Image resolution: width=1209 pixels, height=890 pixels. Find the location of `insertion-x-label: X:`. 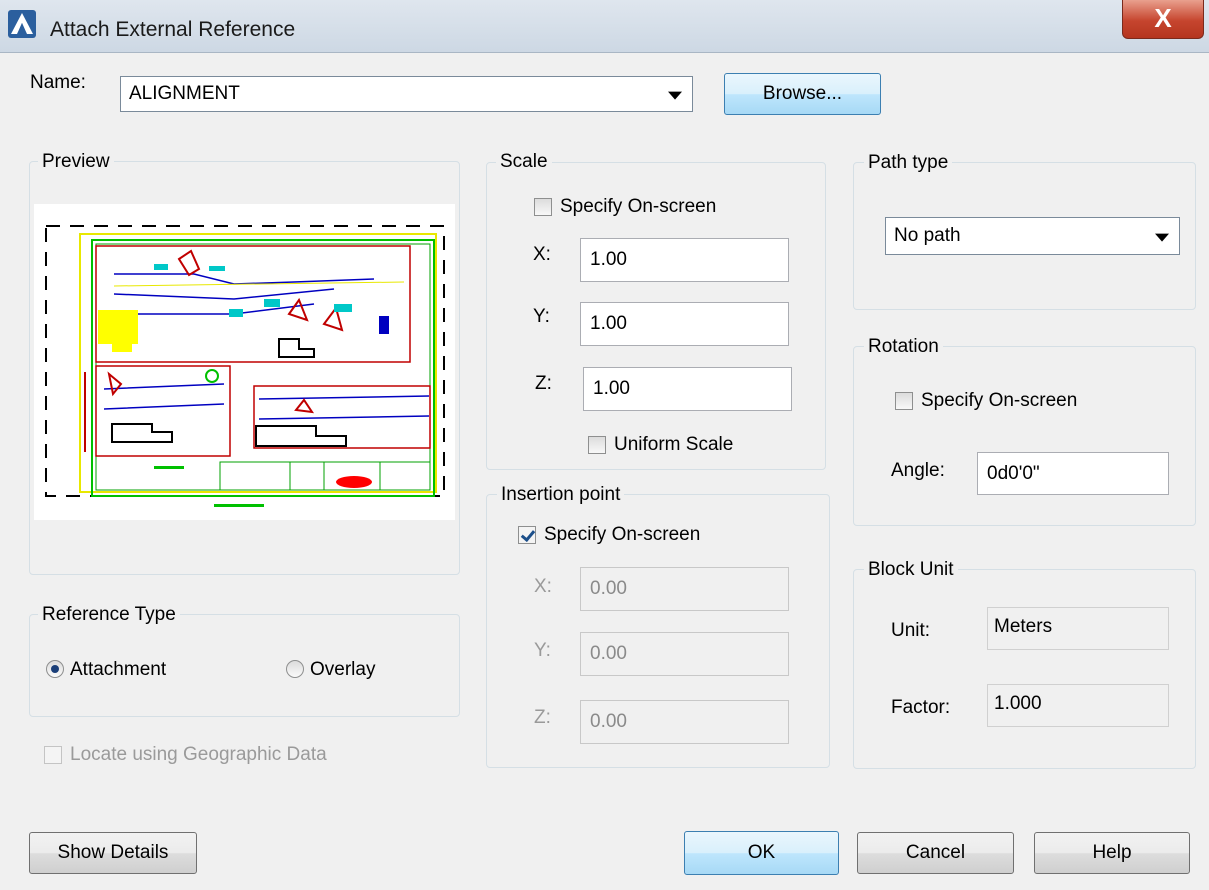

insertion-x-label: X: is located at coordinates (543, 586).